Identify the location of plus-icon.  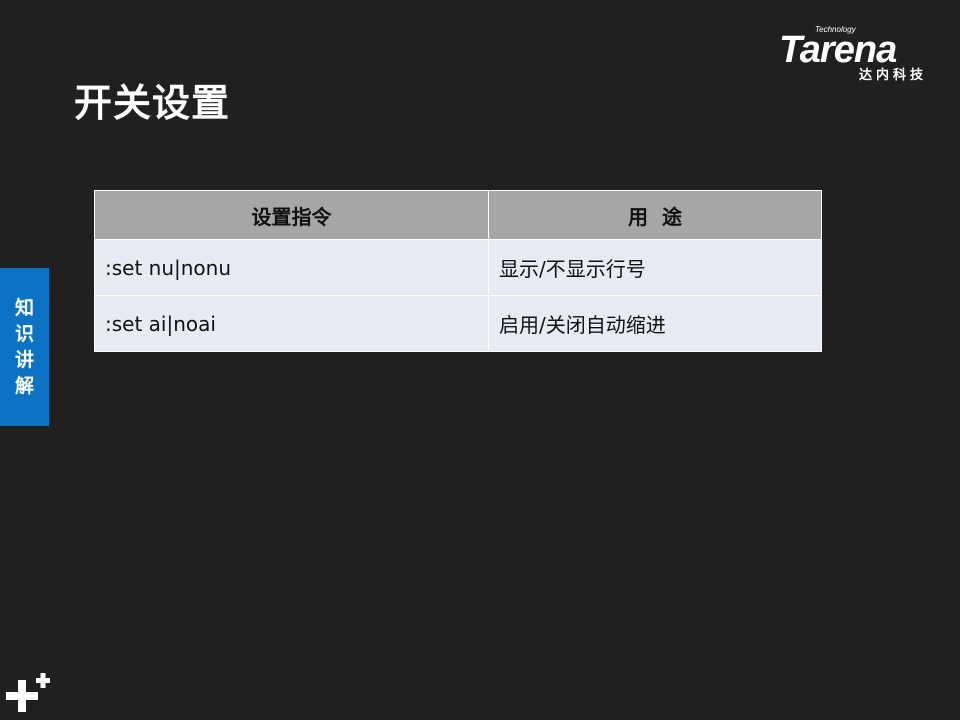
(28, 692).